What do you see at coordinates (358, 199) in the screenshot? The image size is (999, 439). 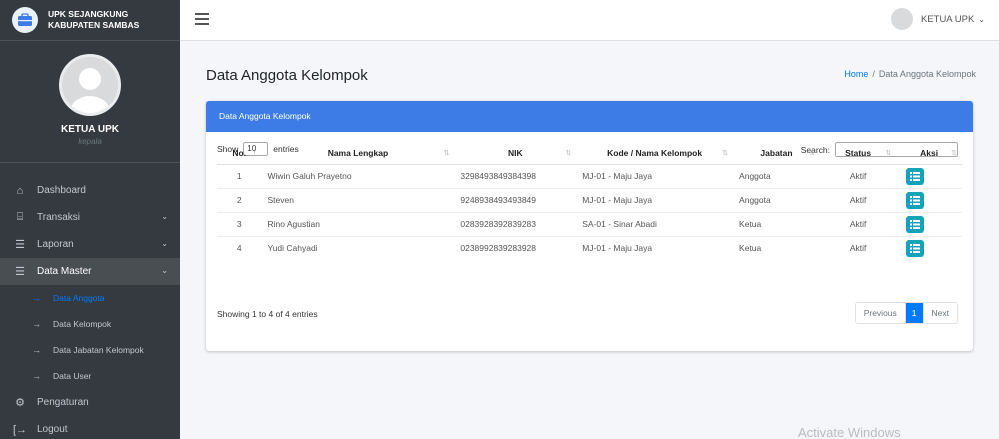 I see `cell-nama: Steven` at bounding box center [358, 199].